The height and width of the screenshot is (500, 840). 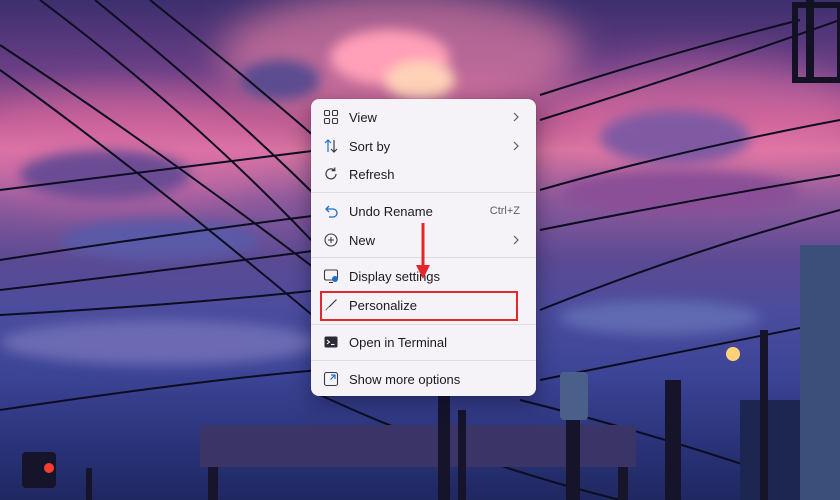 I want to click on menu-item-undo-rename: Undo Rename Ctrl+Z, so click(x=423, y=211).